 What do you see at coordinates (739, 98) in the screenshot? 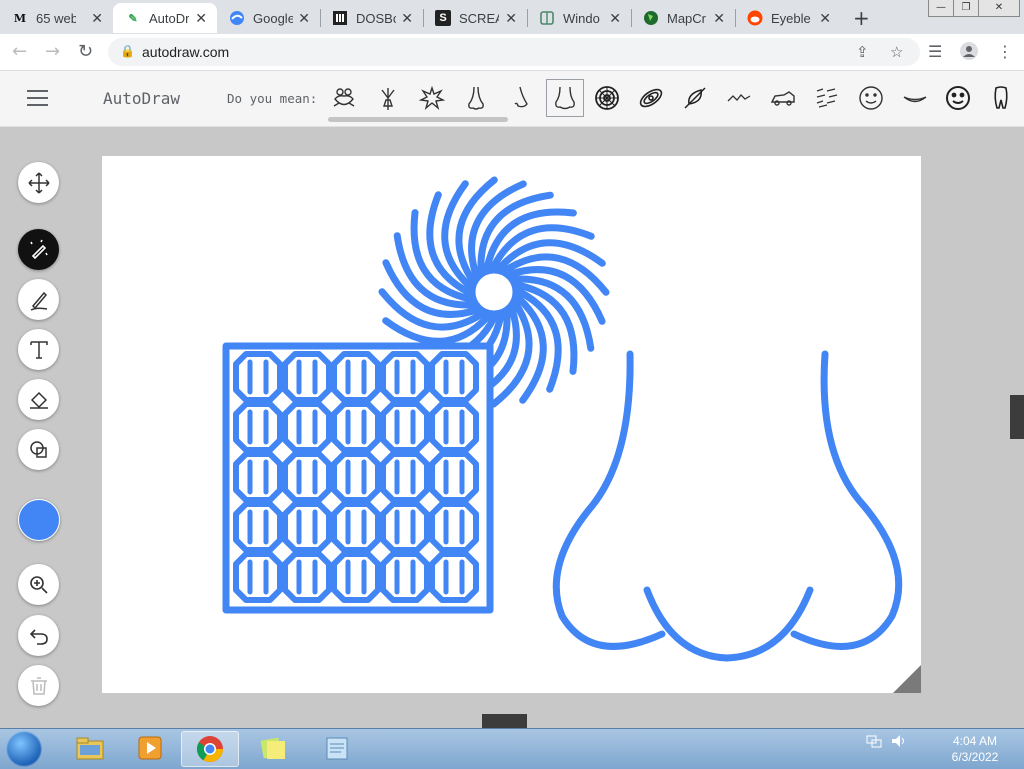
I see `mountains-doodle-icon` at bounding box center [739, 98].